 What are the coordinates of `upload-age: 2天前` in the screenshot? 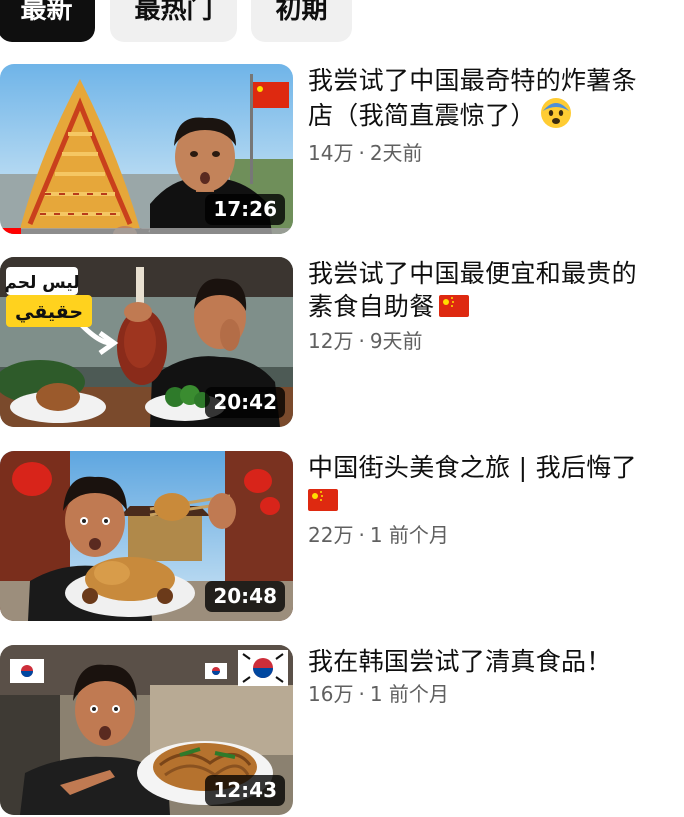 It's located at (396, 153).